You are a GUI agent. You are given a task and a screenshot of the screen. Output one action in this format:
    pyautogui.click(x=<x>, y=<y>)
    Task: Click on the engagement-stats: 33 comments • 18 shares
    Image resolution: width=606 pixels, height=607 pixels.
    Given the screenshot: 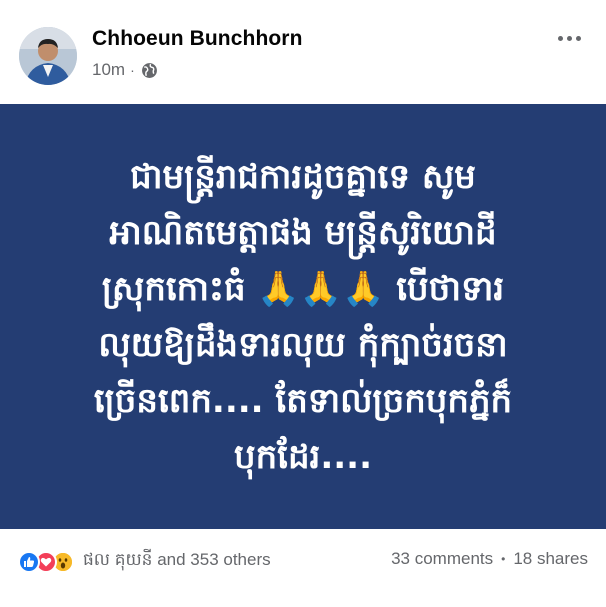 What is the action you would take?
    pyautogui.click(x=489, y=559)
    